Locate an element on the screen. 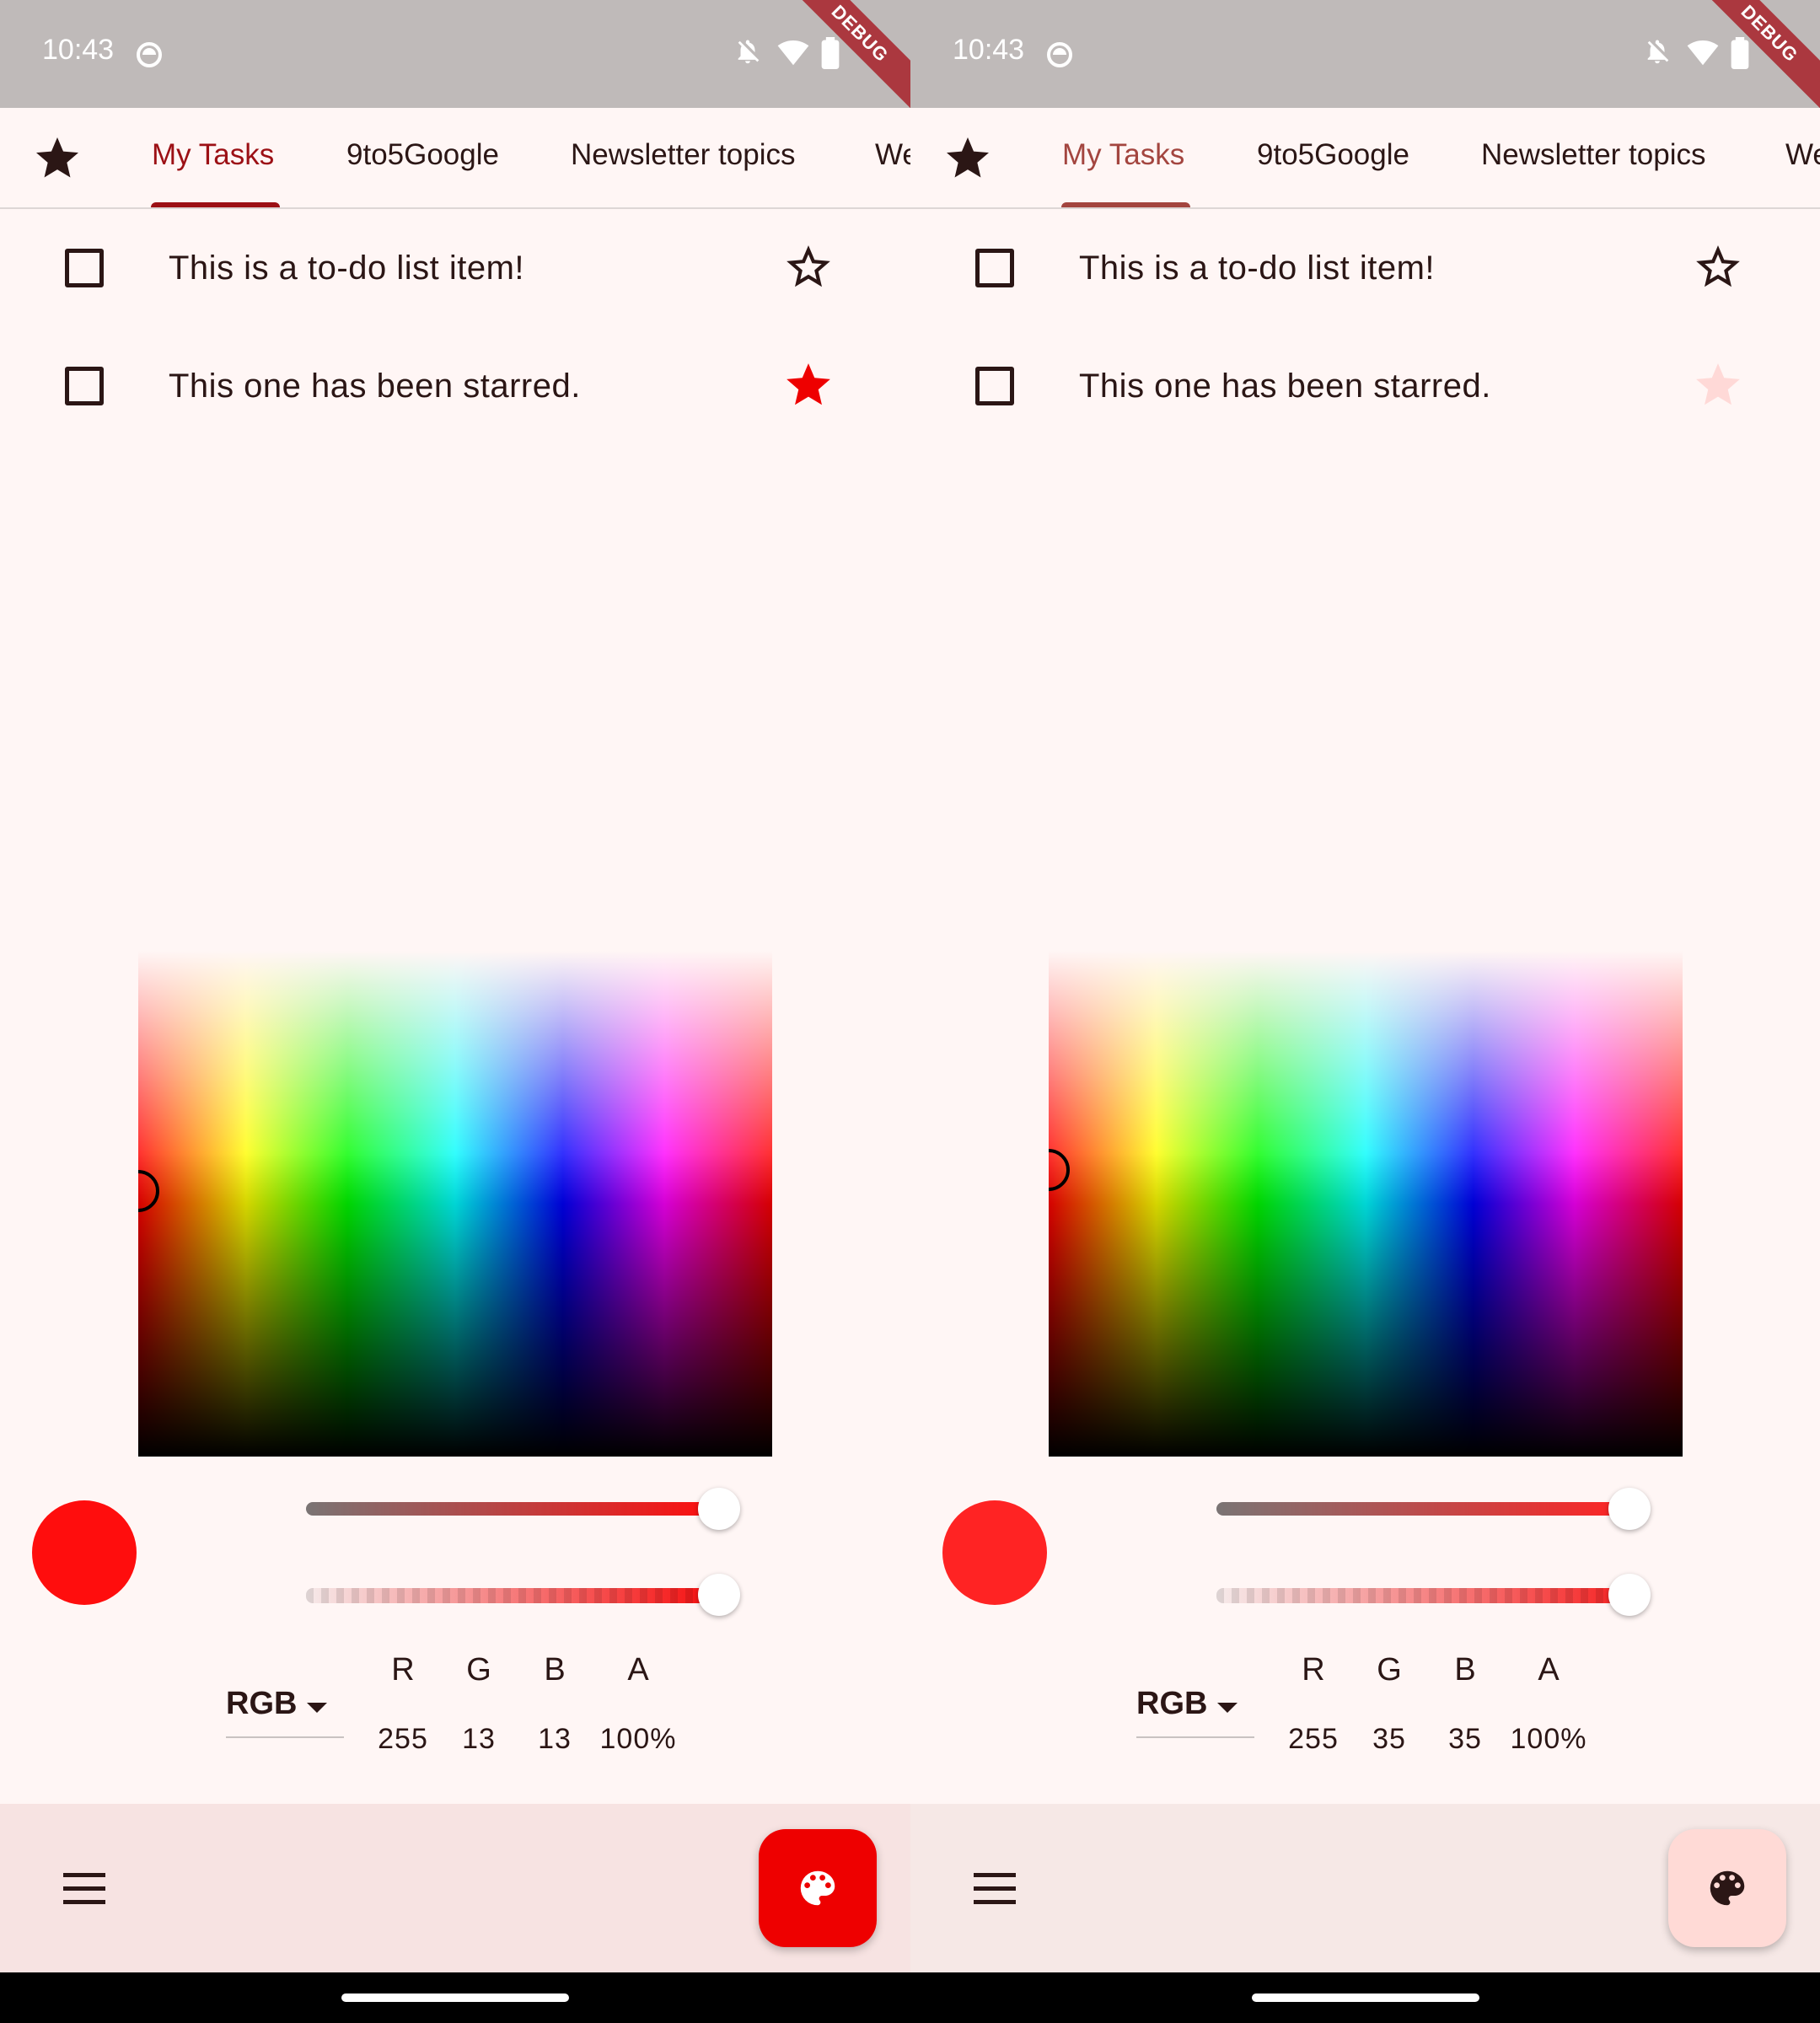 Image resolution: width=1820 pixels, height=2023 pixels. channel-value-b: 35 is located at coordinates (1465, 1739).